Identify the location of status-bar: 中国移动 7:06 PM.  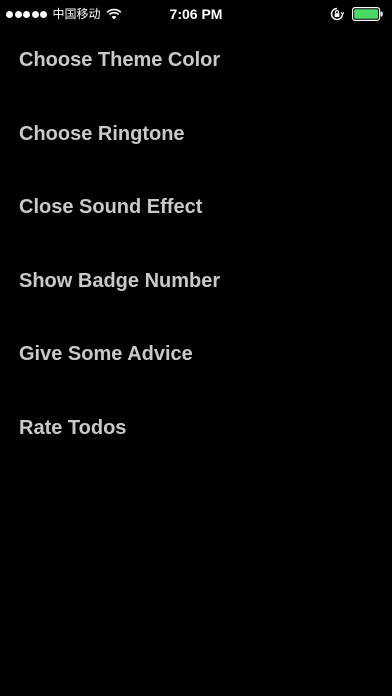
(196, 14).